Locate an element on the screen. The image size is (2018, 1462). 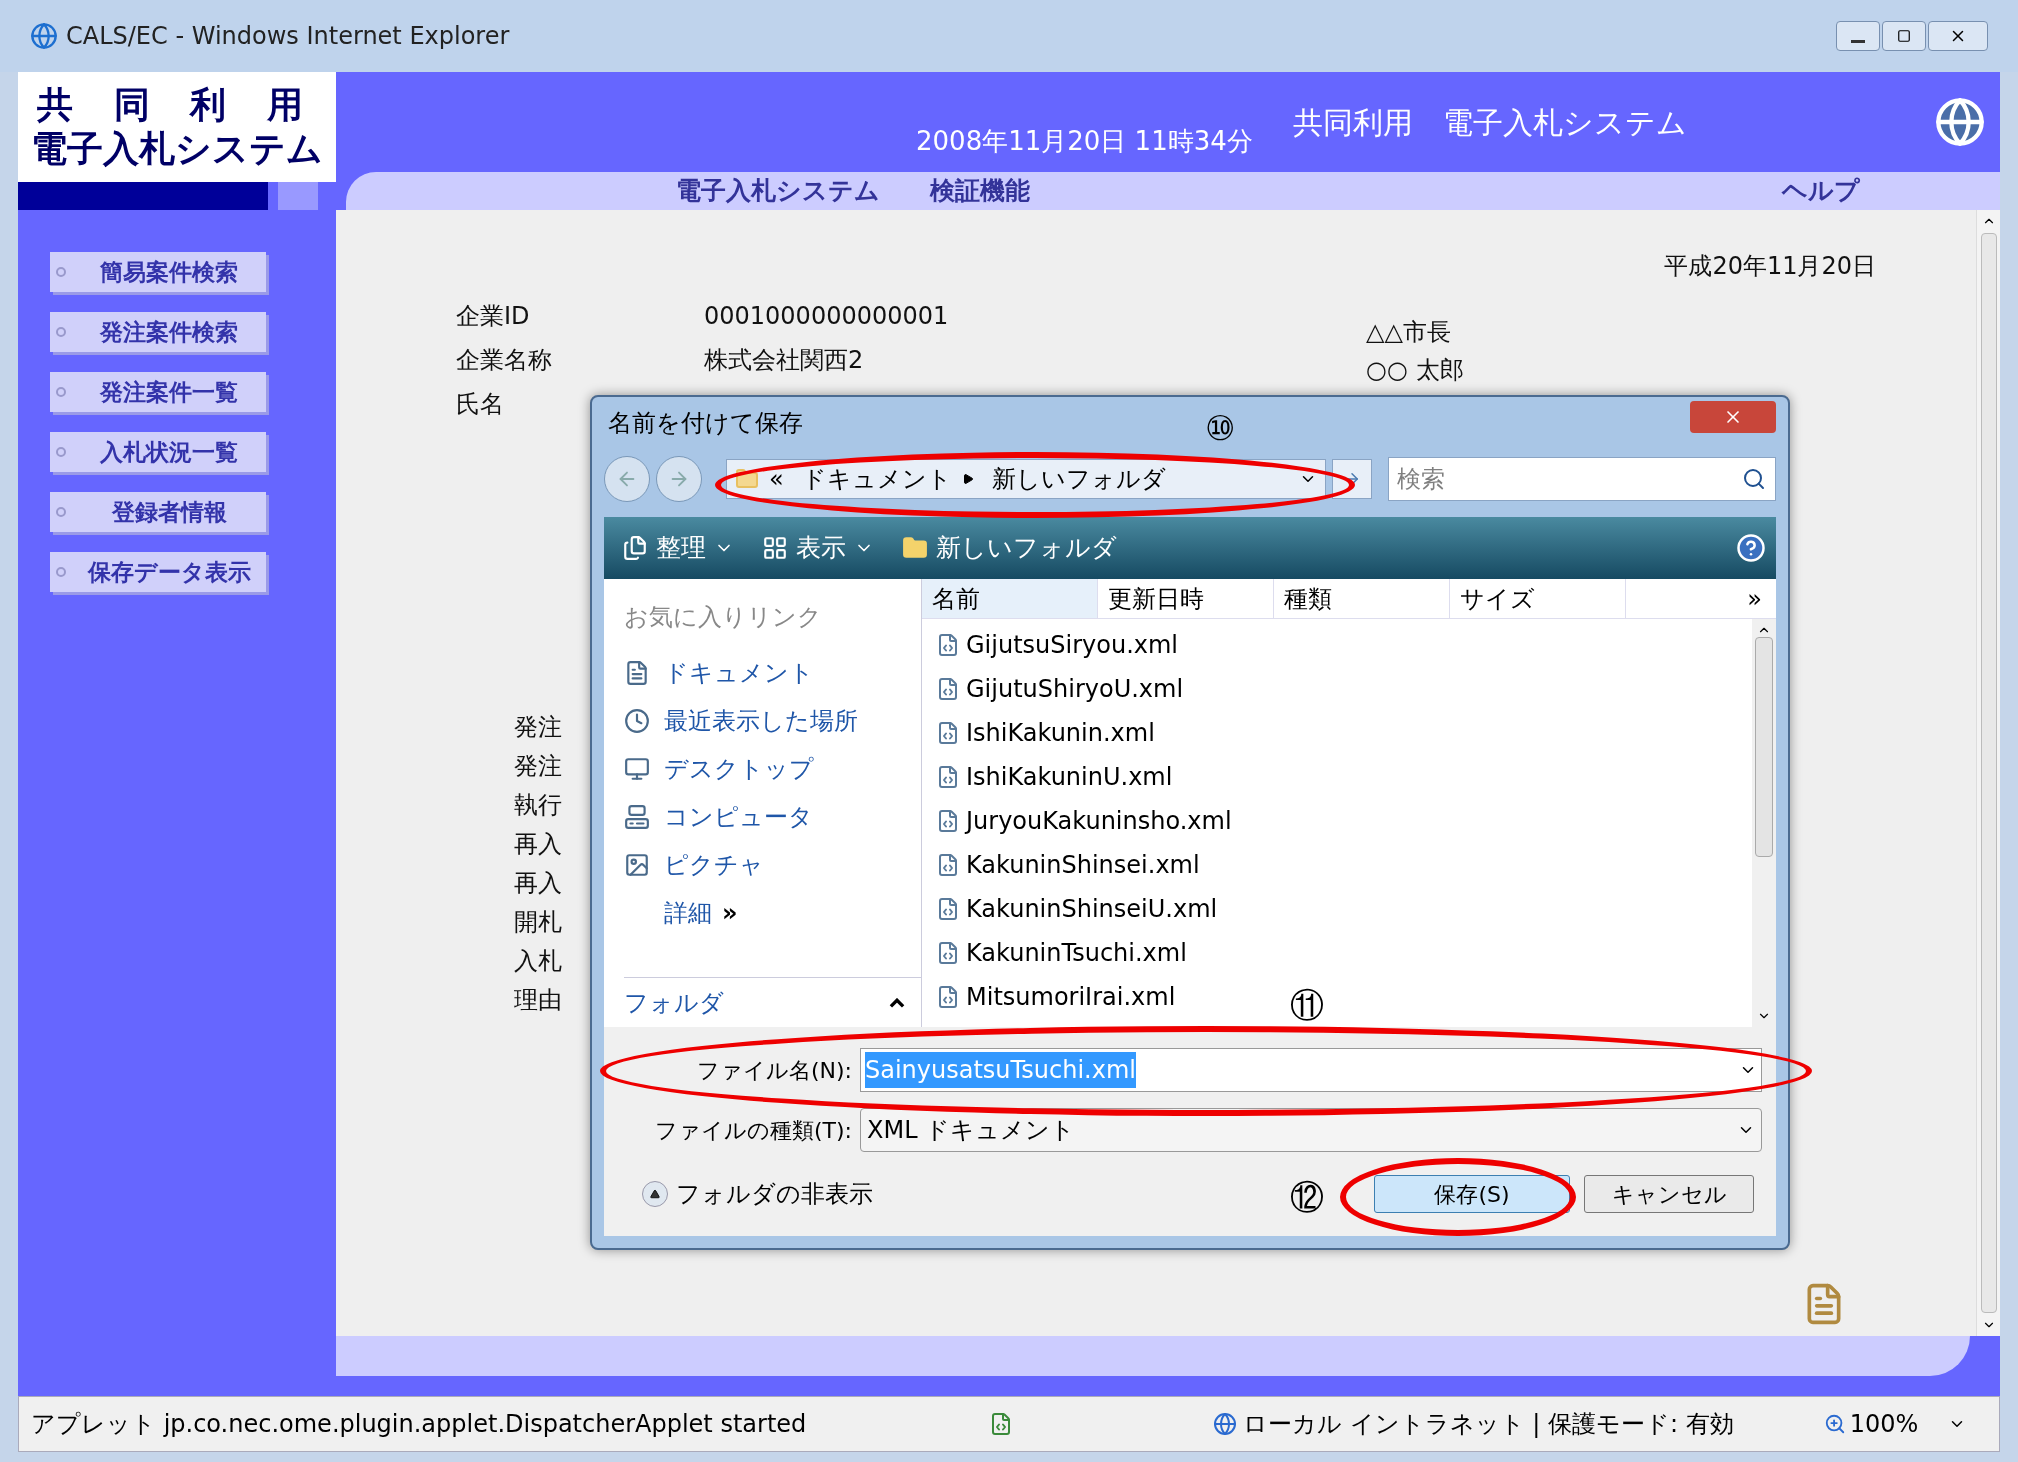
column-header: 種類 is located at coordinates (1362, 598).